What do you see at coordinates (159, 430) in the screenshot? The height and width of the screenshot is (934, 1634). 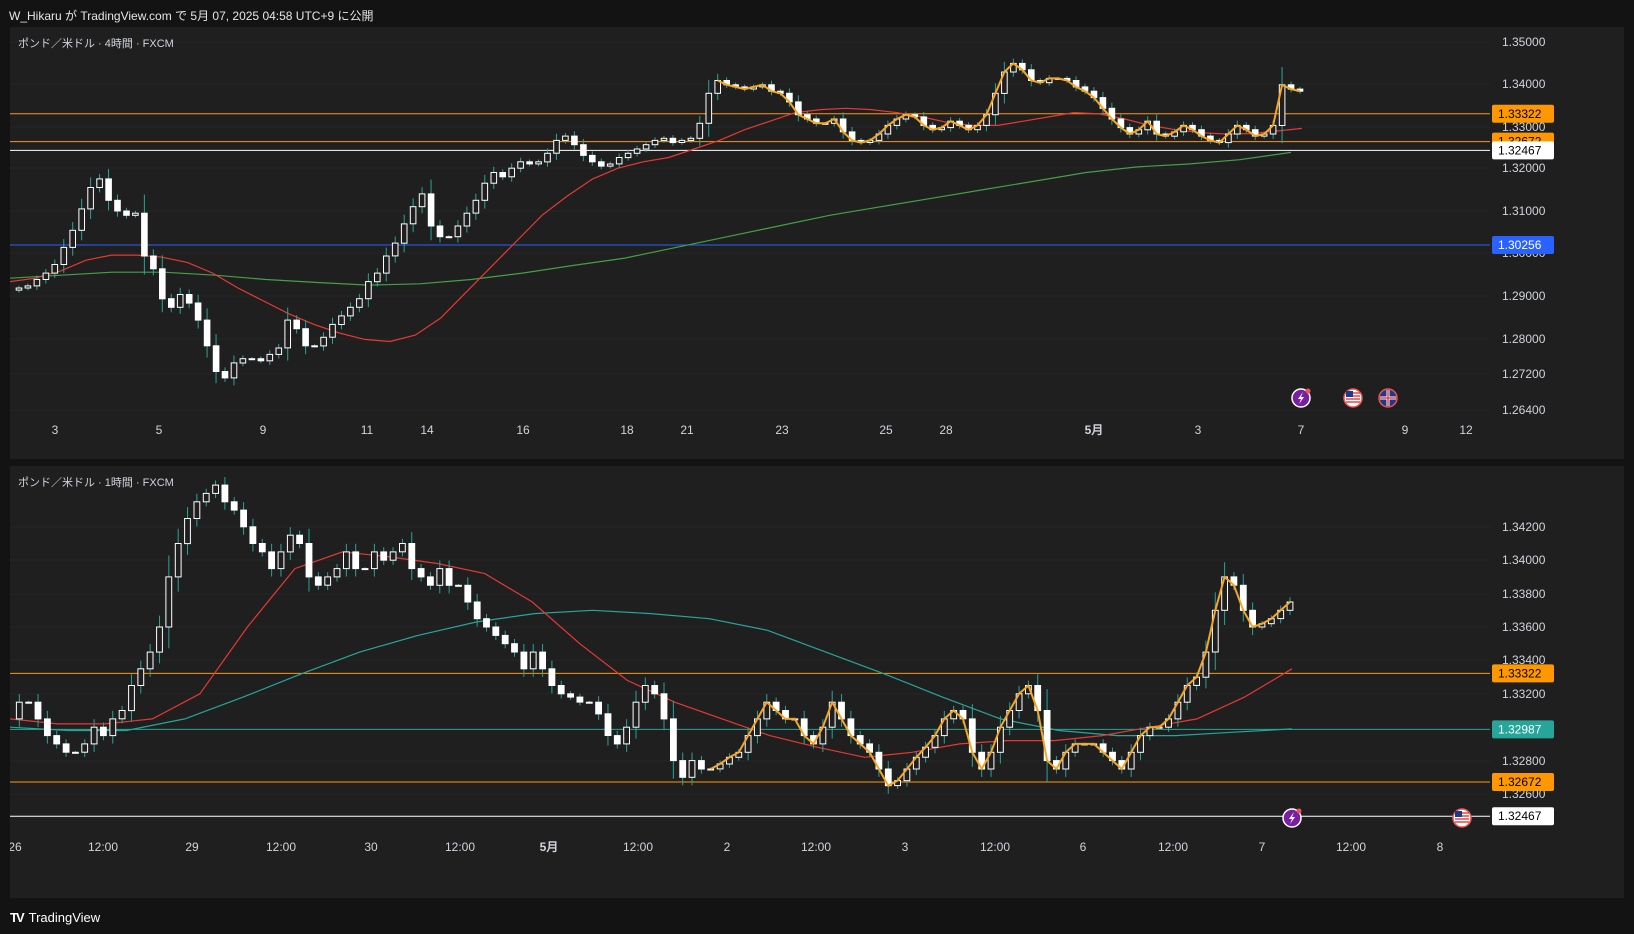 I see `x-tick-label: 5` at bounding box center [159, 430].